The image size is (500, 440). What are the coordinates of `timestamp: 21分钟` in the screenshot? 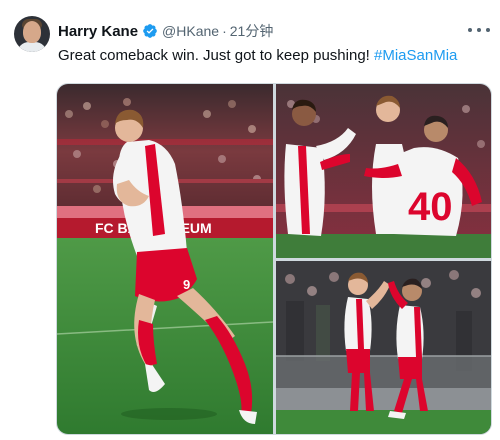 It's located at (252, 31).